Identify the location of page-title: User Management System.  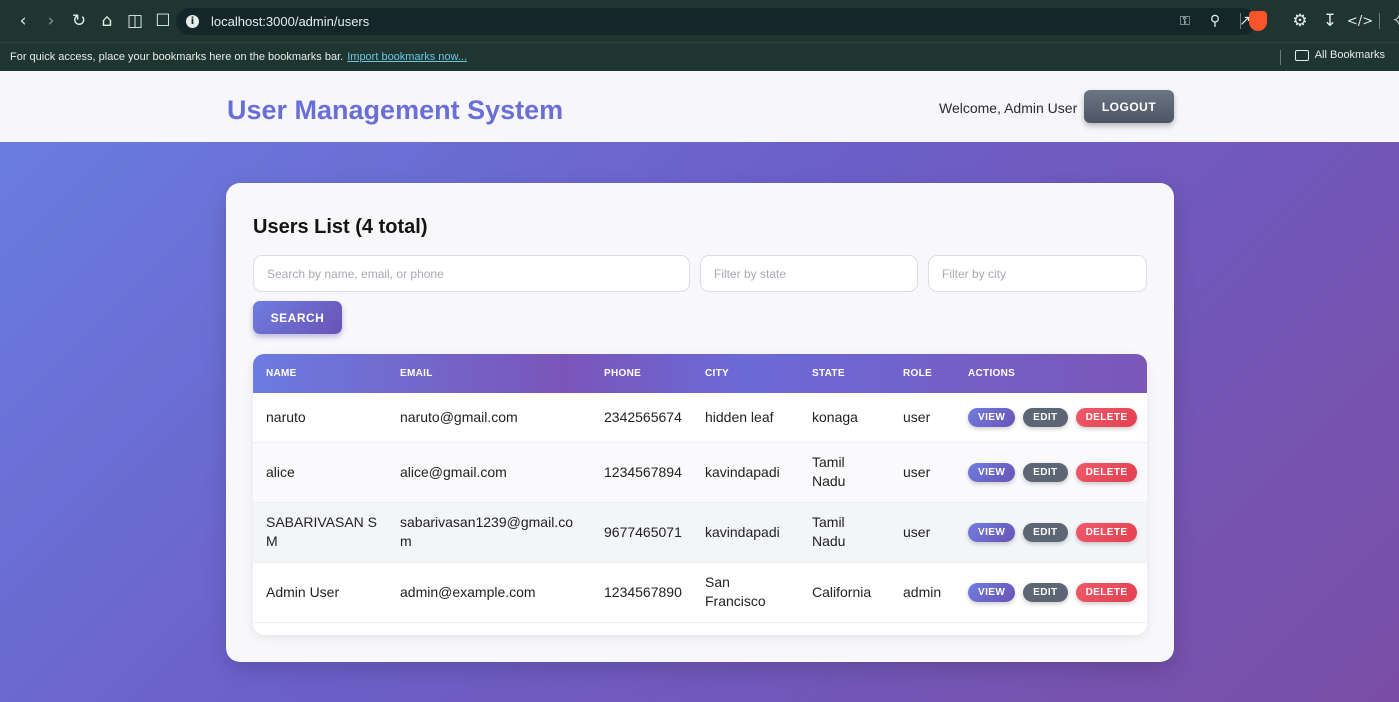
(395, 110).